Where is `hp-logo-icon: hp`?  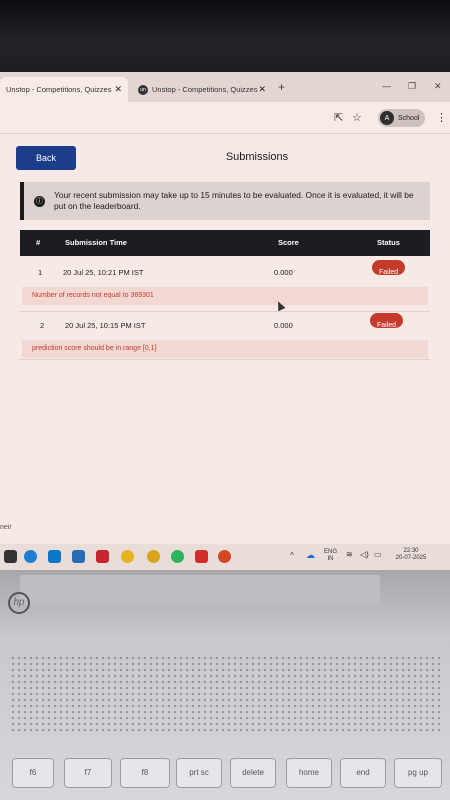
hp-logo-icon: hp is located at coordinates (19, 603).